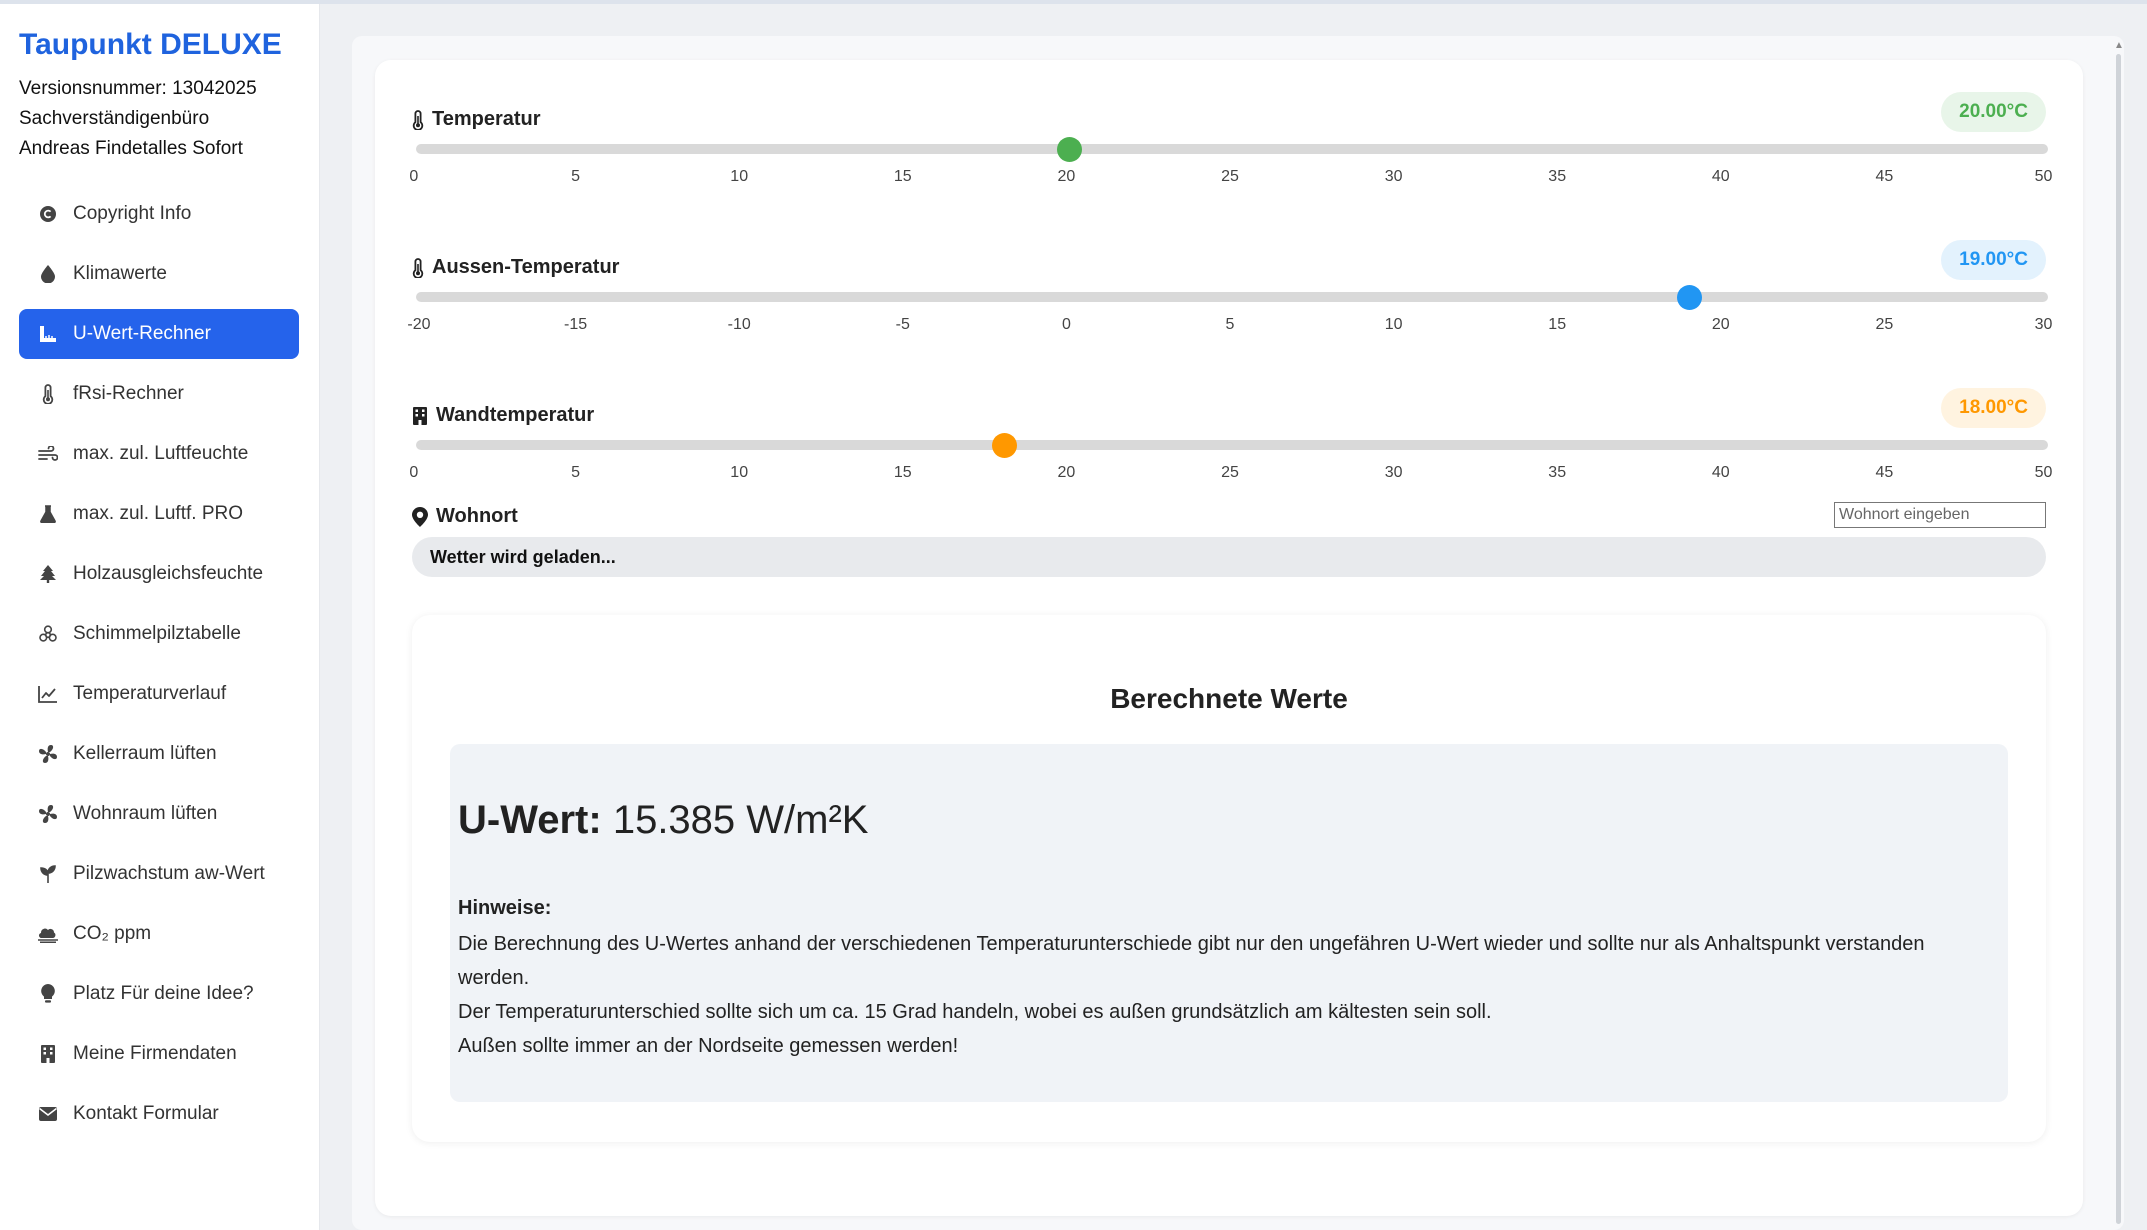 The width and height of the screenshot is (2147, 1230). What do you see at coordinates (1557, 324) in the screenshot?
I see `tick-label: 15` at bounding box center [1557, 324].